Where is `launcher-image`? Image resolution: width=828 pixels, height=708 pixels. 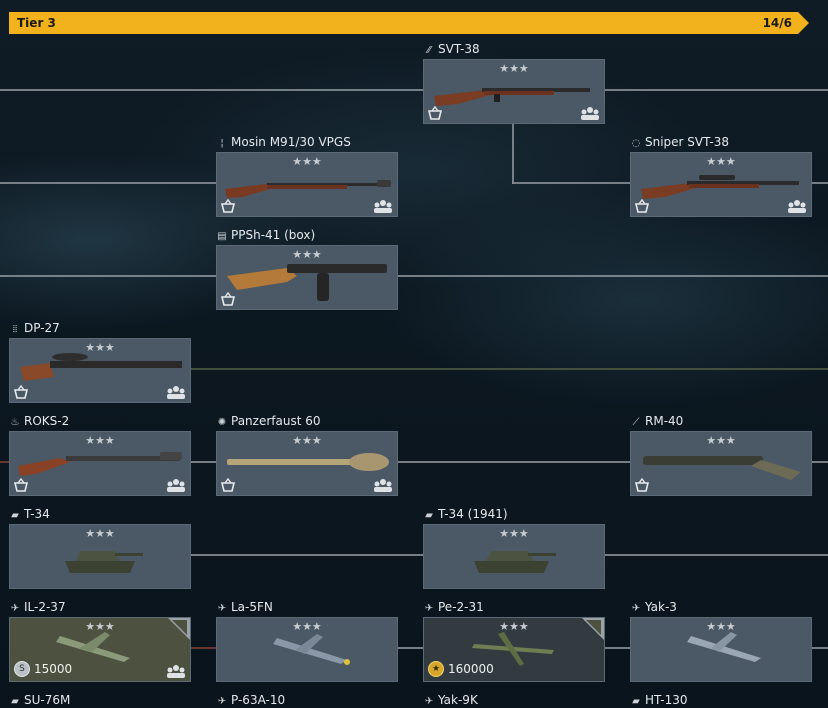
launcher-image is located at coordinates (308, 462).